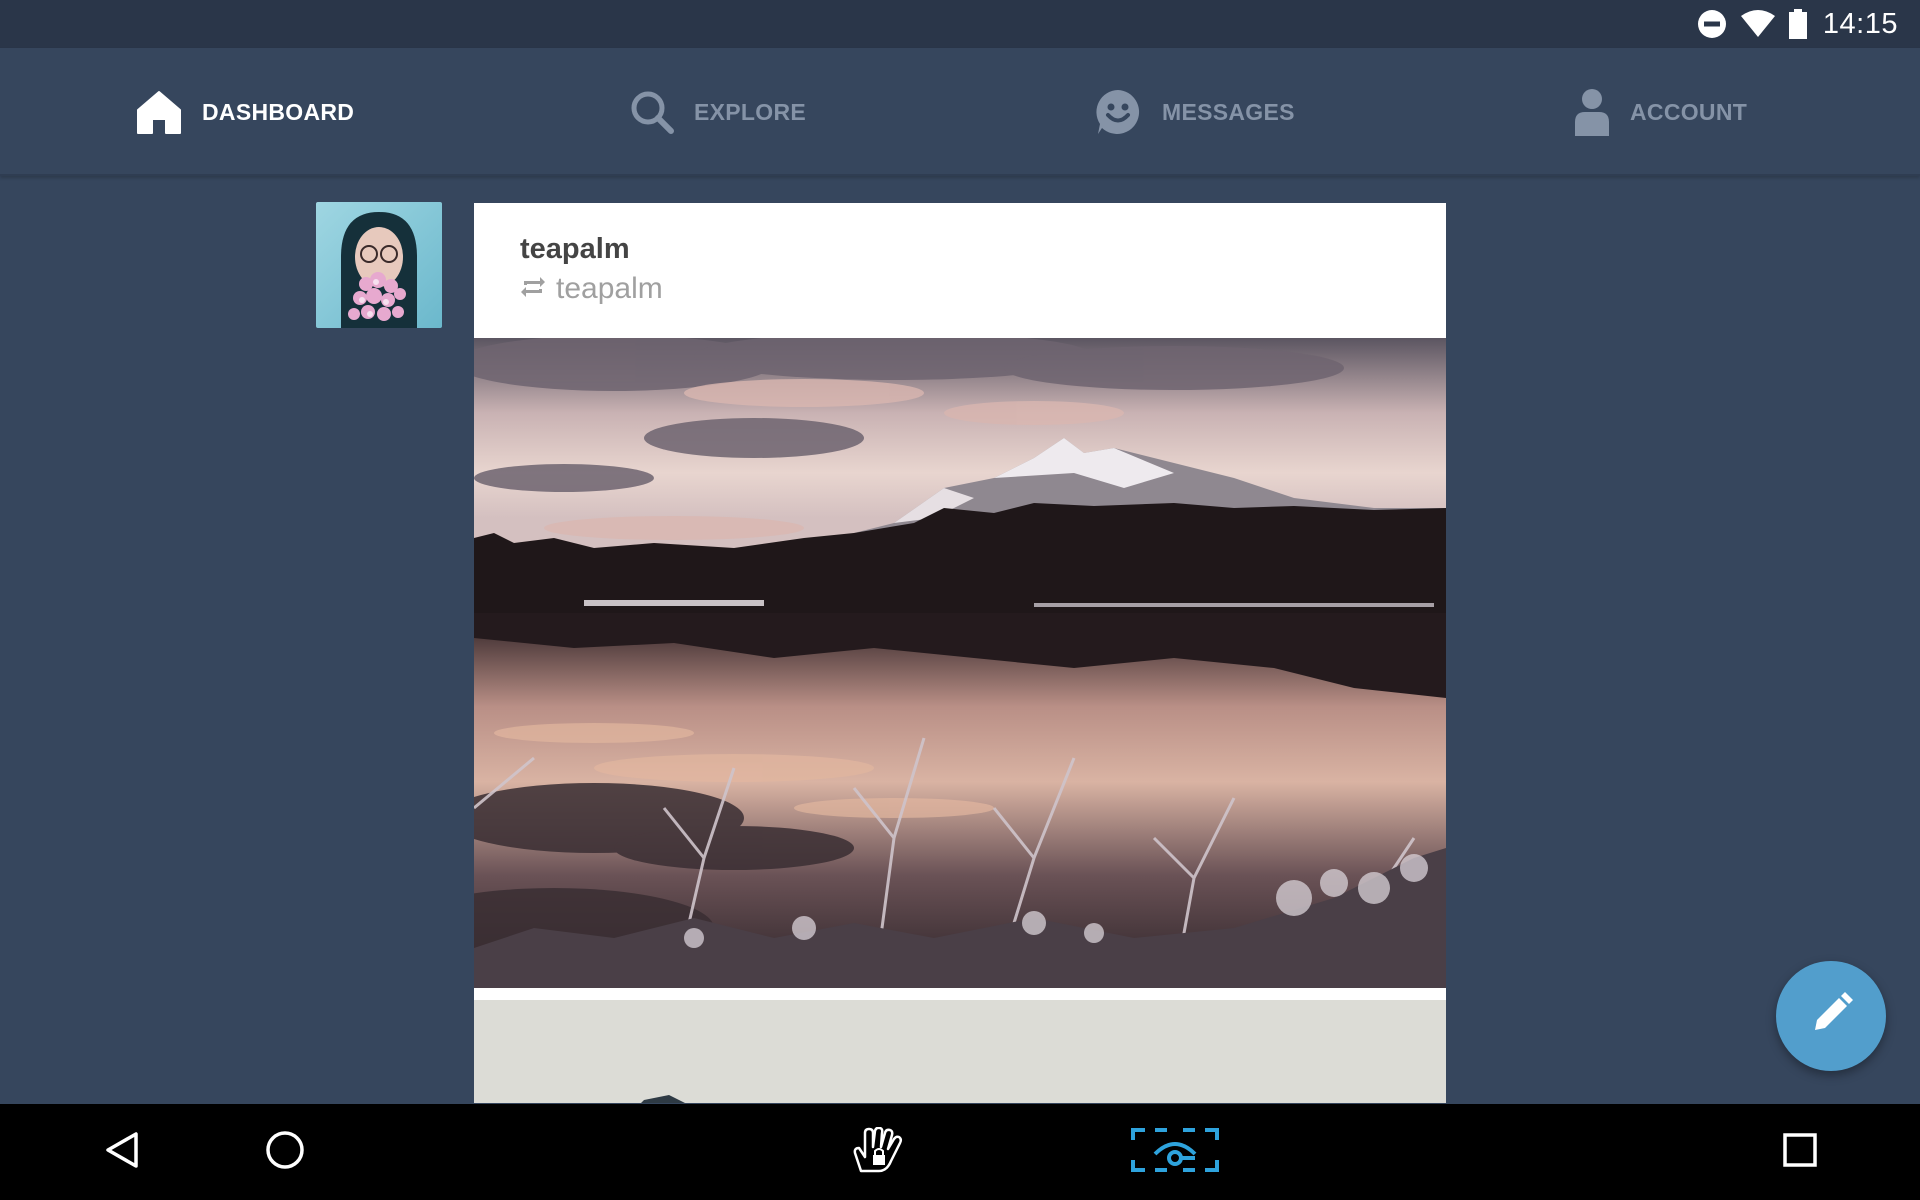  What do you see at coordinates (960, 1152) in the screenshot?
I see `system-nav-bar` at bounding box center [960, 1152].